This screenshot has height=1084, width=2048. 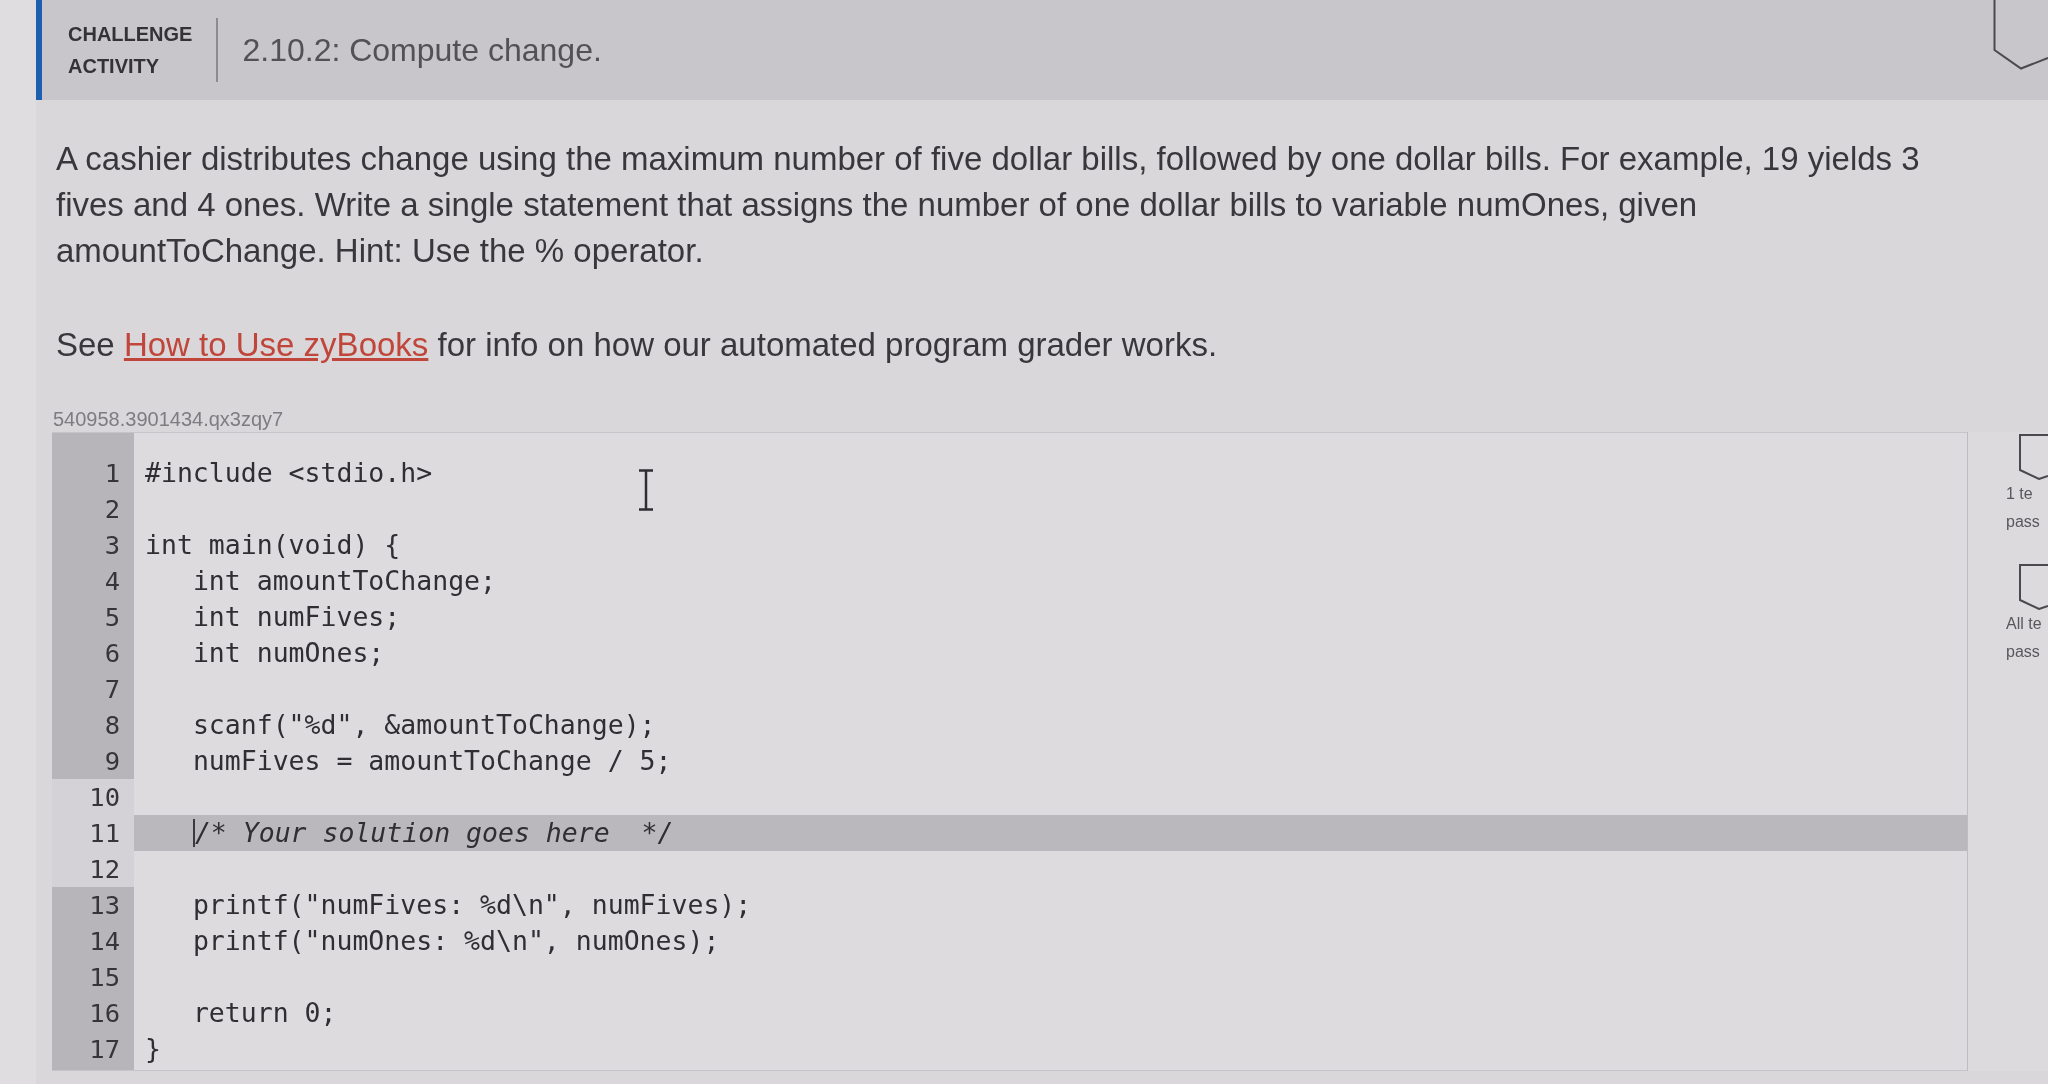 What do you see at coordinates (93, 941) in the screenshot?
I see `line-number: 14` at bounding box center [93, 941].